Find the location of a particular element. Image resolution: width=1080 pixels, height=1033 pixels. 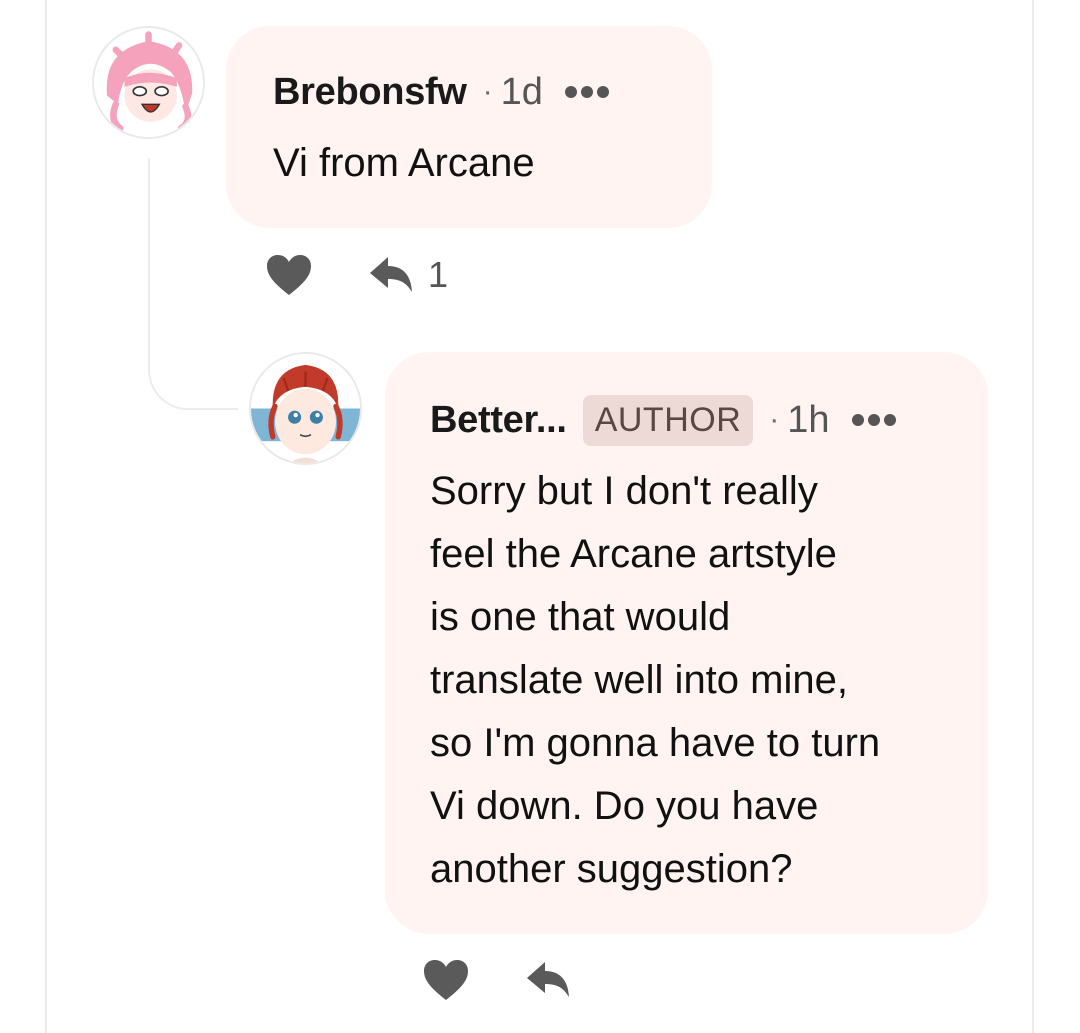

comment-text: Vi from Arcane is located at coordinates (404, 163).